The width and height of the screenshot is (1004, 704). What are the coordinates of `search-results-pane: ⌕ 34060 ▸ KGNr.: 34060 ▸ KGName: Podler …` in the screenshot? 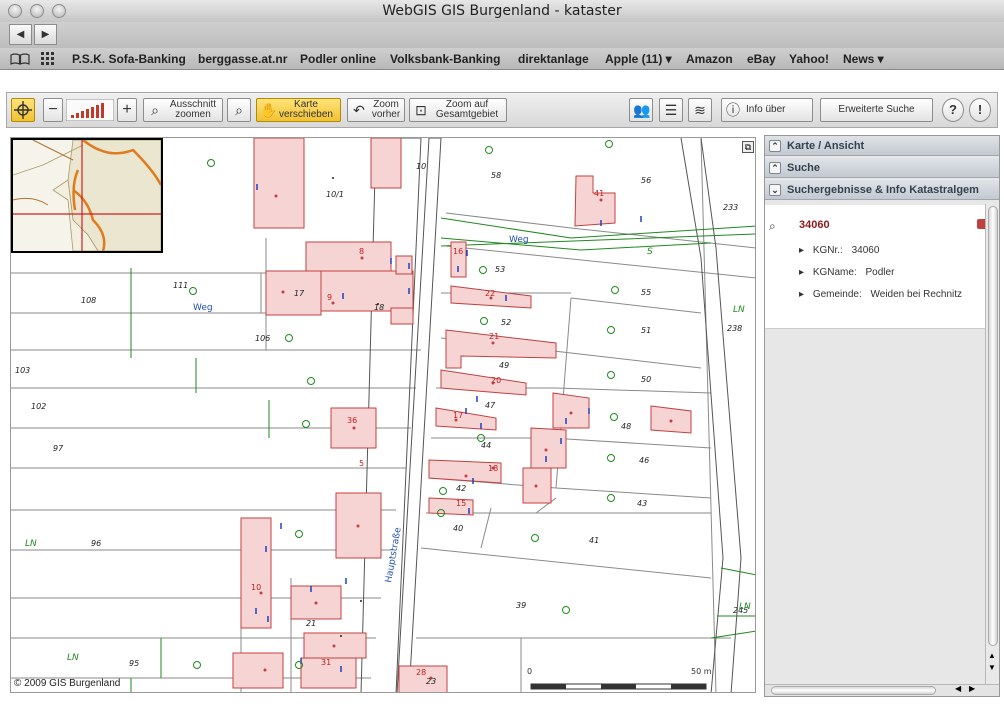 It's located at (876, 267).